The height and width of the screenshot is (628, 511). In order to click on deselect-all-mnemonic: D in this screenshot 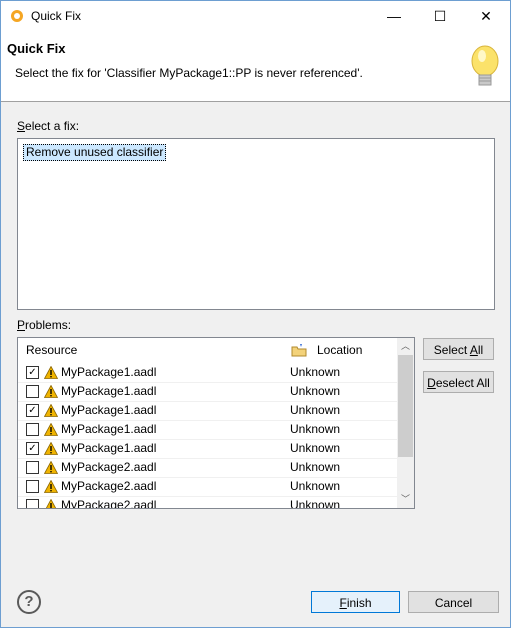, I will do `click(431, 383)`.